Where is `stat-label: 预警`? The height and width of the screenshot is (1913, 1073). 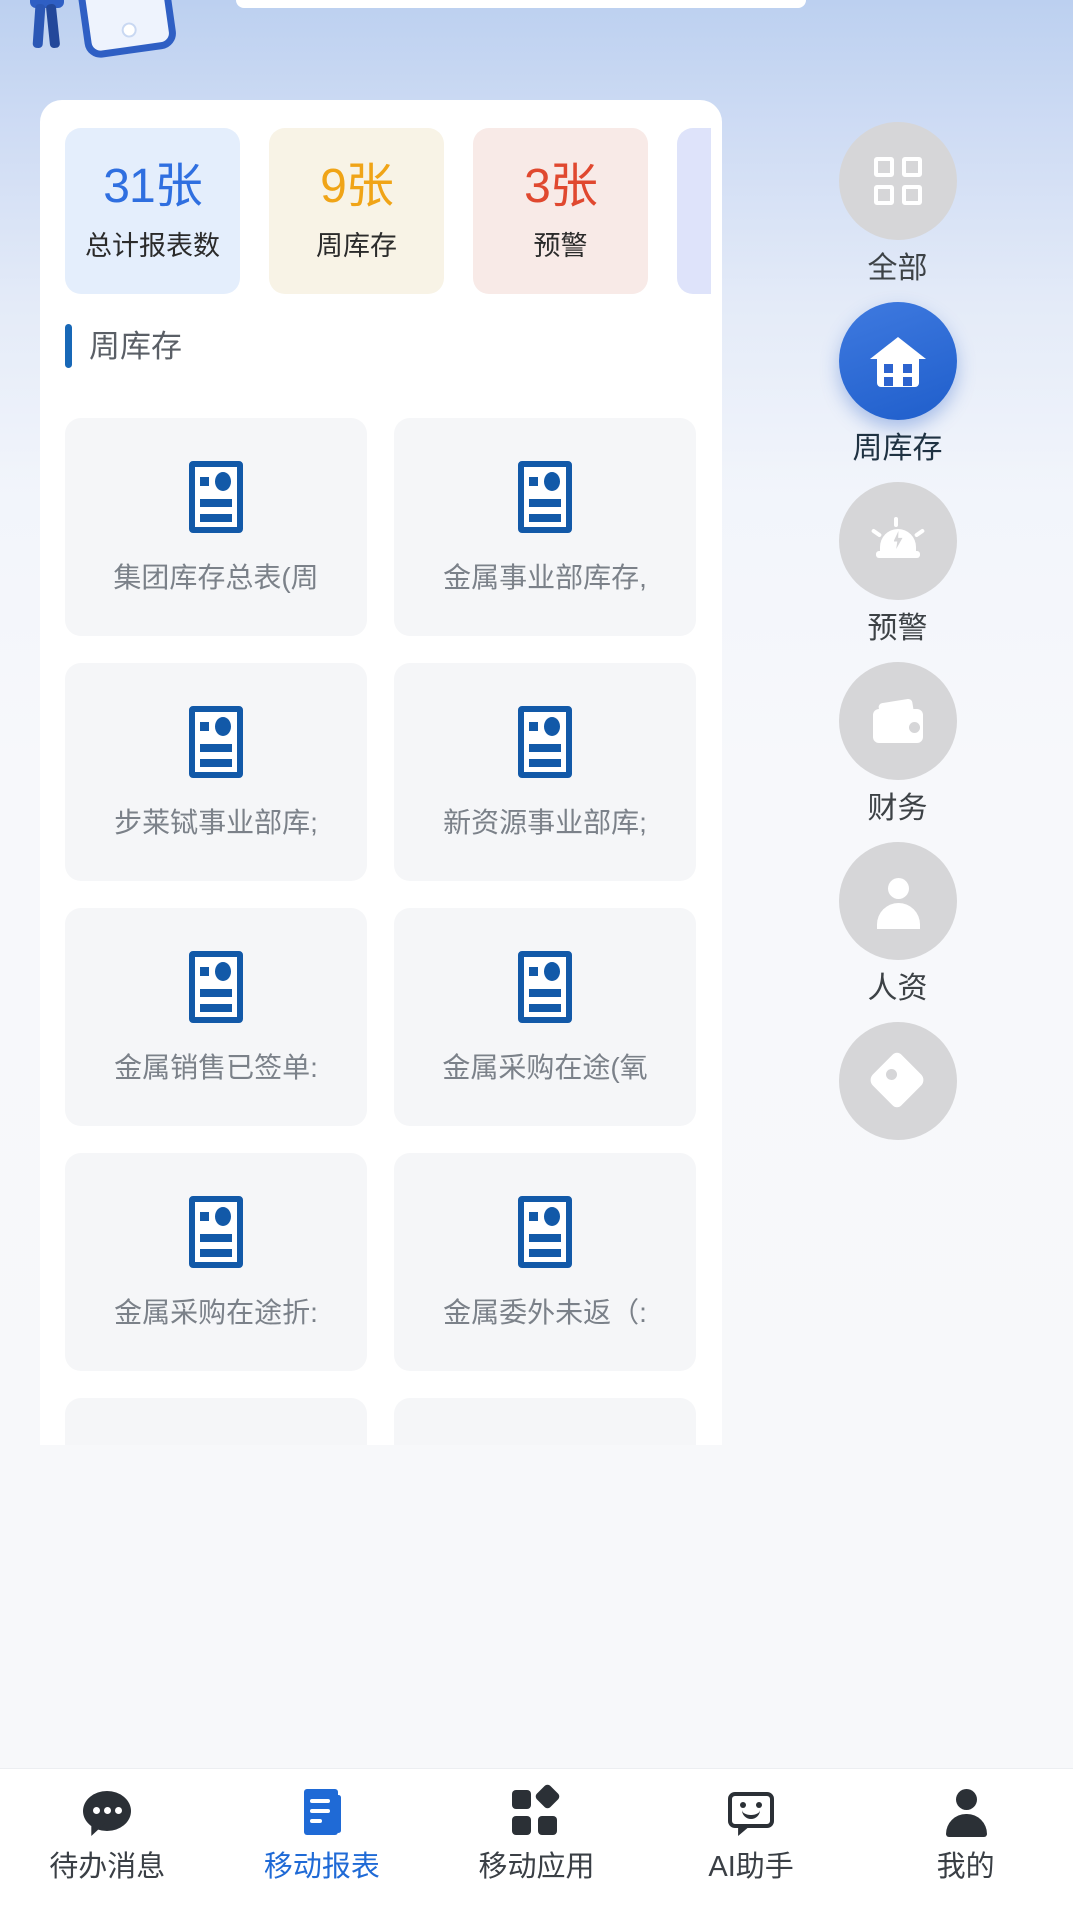 stat-label: 预警 is located at coordinates (560, 245).